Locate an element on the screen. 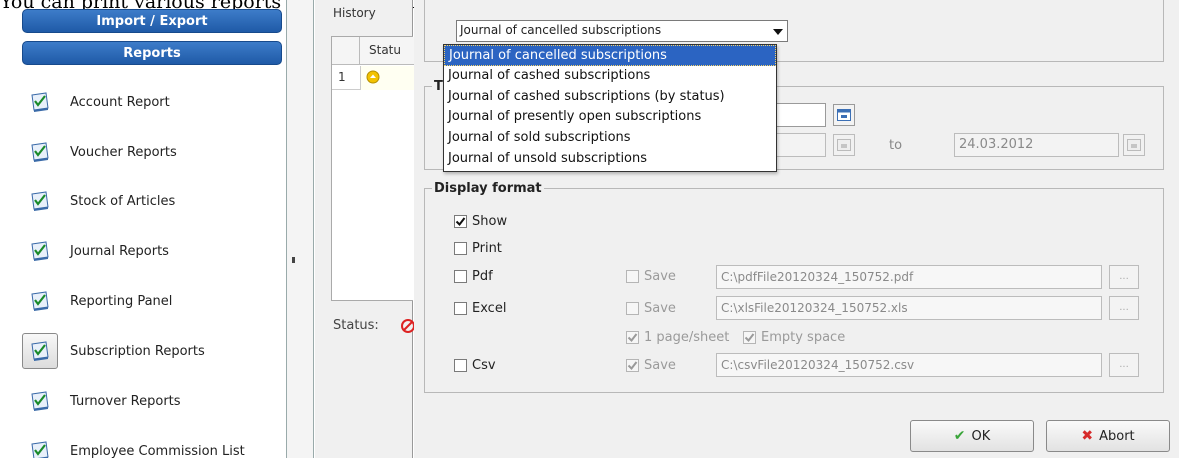 The height and width of the screenshot is (458, 1179). display-format-legend: Display format is located at coordinates (488, 188).